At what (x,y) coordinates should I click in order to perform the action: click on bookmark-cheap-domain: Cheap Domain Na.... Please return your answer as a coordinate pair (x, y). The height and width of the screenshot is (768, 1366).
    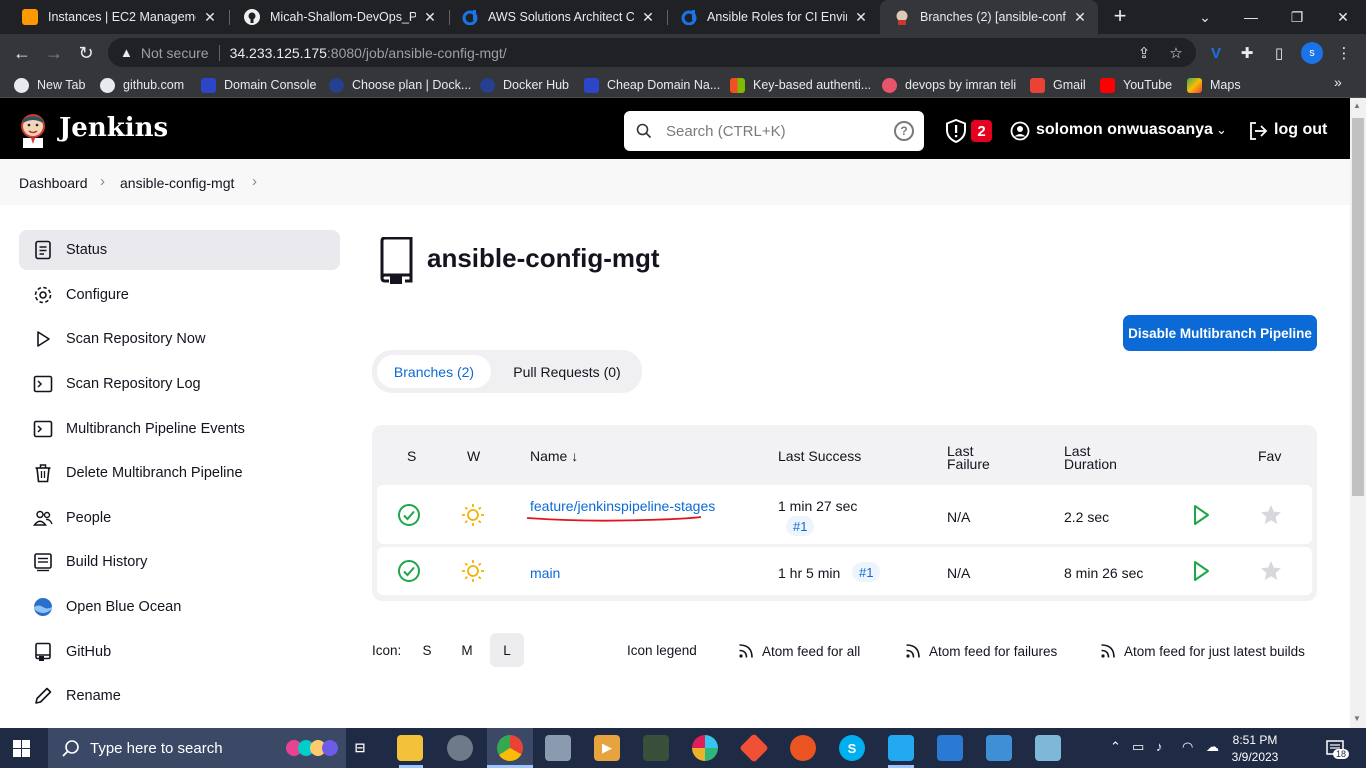
    Looking at the image, I should click on (652, 85).